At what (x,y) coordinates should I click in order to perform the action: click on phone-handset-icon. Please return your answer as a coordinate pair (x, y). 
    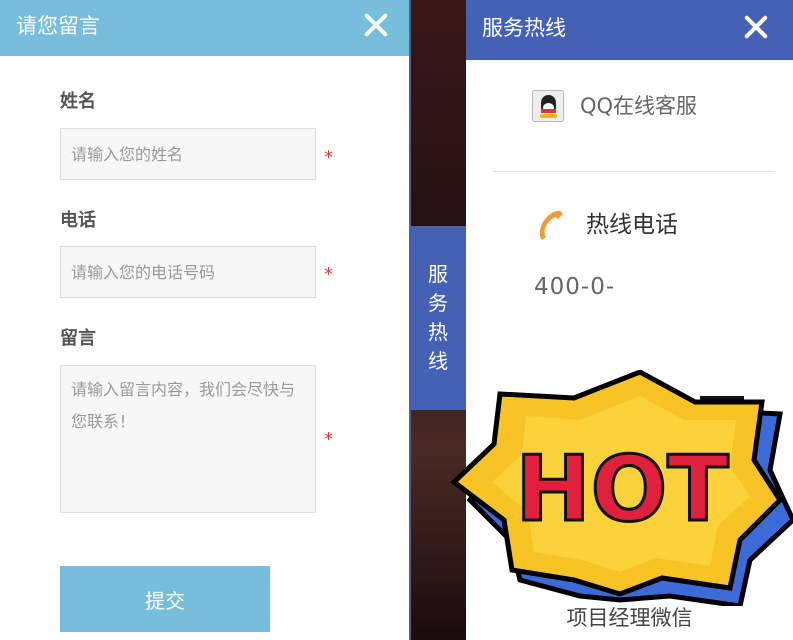
    Looking at the image, I should click on (551, 225).